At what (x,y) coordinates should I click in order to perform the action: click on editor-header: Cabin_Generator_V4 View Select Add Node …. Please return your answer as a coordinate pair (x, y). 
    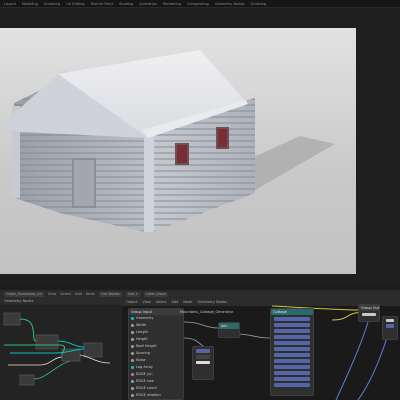
    Looking at the image, I should click on (200, 294).